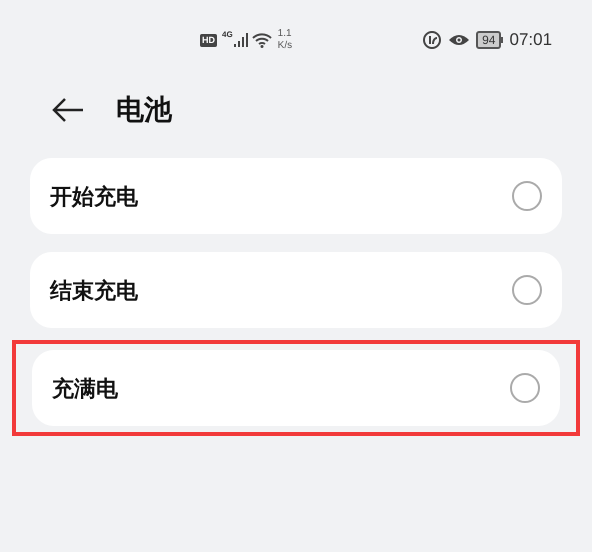 The width and height of the screenshot is (592, 552). What do you see at coordinates (68, 110) in the screenshot?
I see `back-icon` at bounding box center [68, 110].